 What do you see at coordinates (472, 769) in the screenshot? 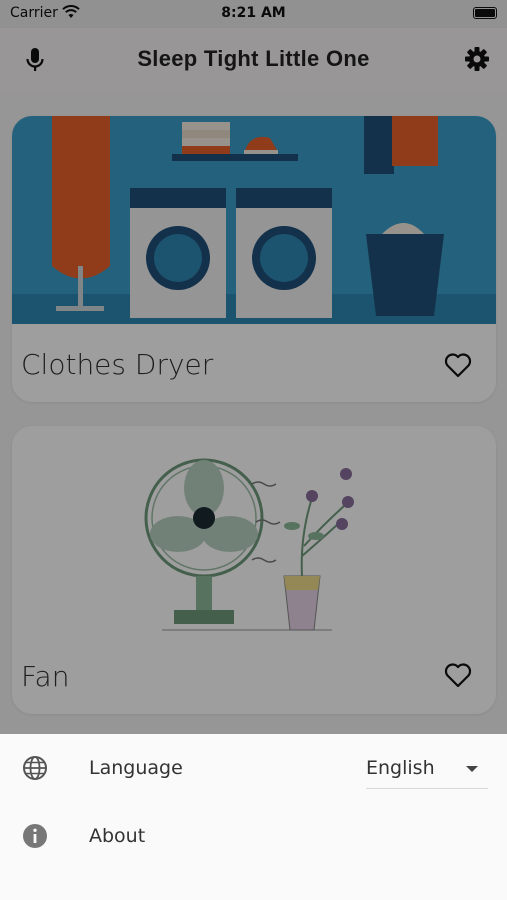
I see `caret-down-icon` at bounding box center [472, 769].